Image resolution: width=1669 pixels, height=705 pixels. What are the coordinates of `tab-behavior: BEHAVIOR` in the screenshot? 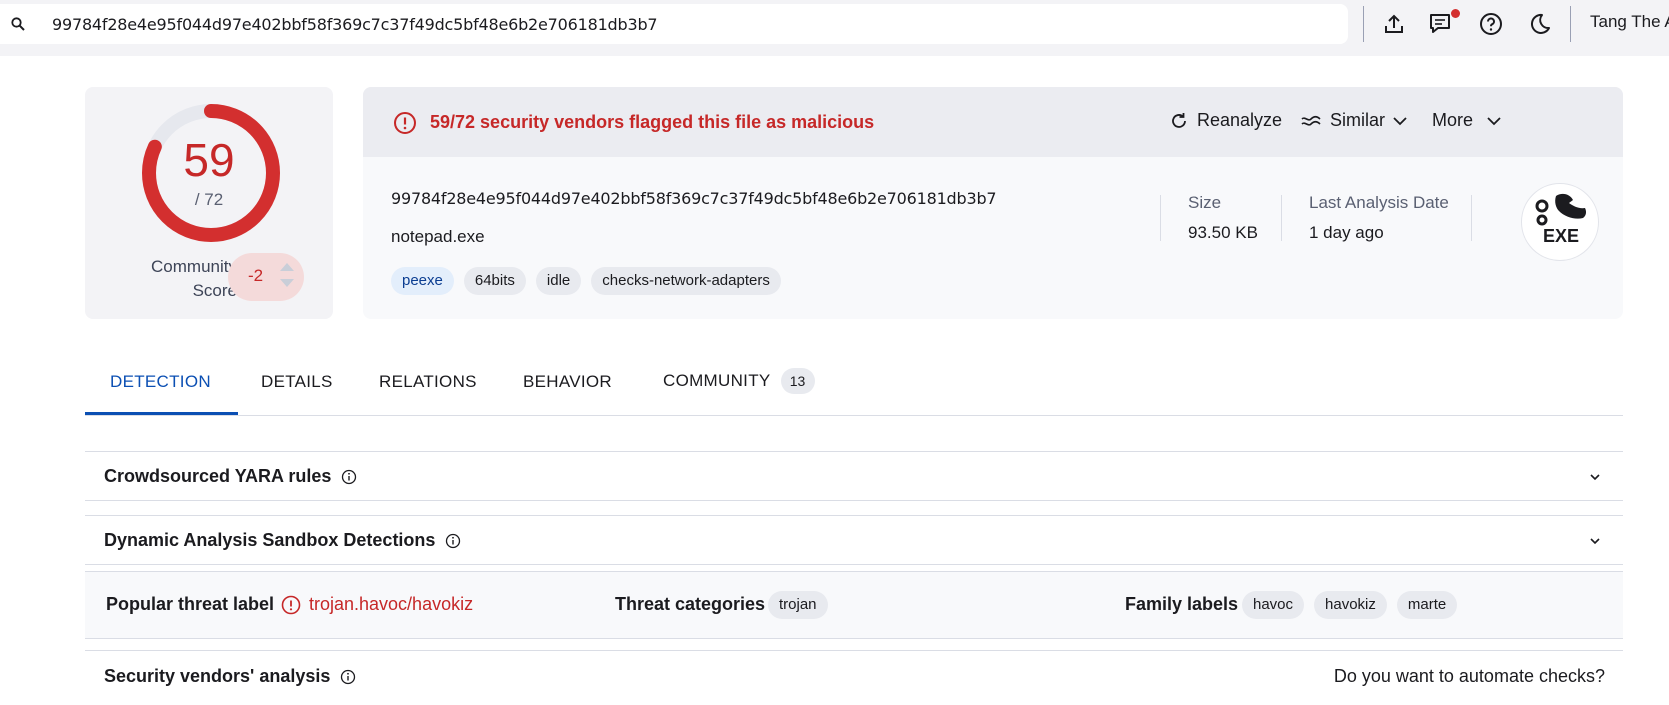 It's located at (567, 382).